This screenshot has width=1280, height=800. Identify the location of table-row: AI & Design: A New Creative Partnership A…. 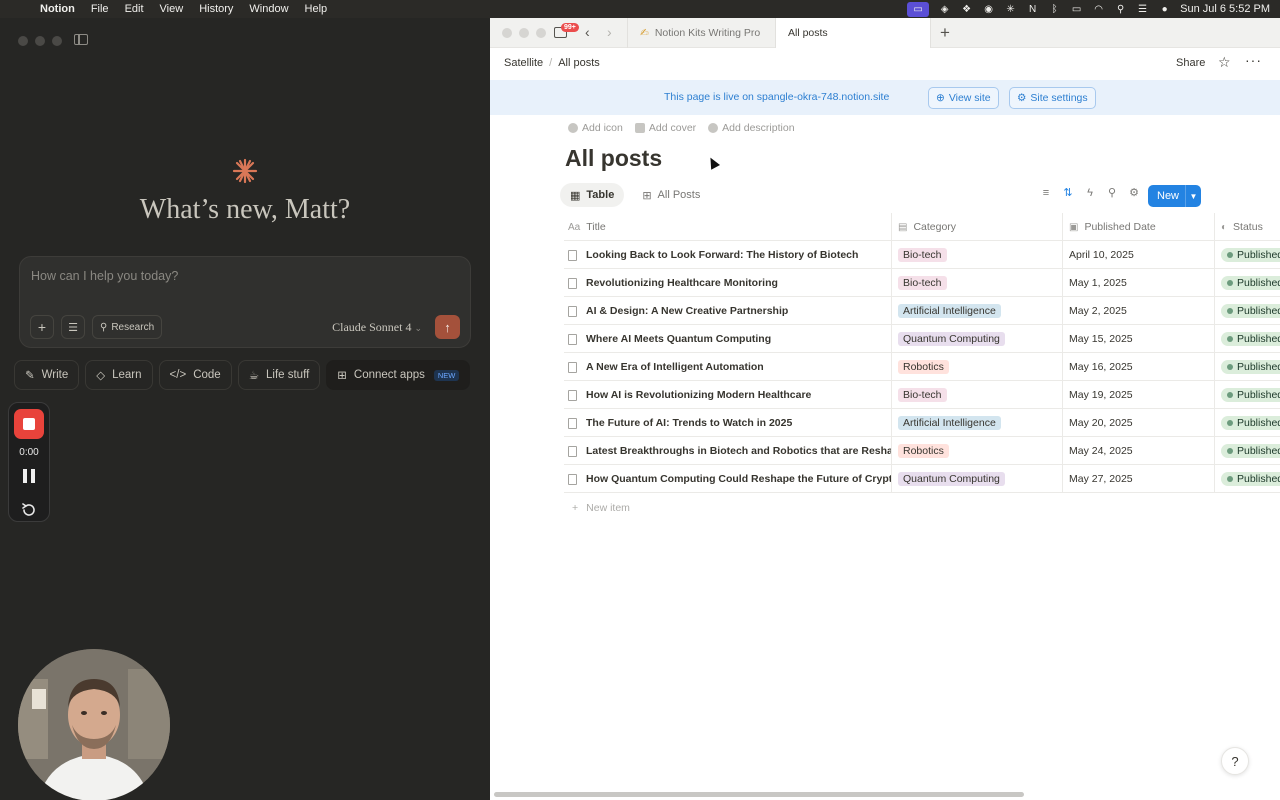
(922, 311).